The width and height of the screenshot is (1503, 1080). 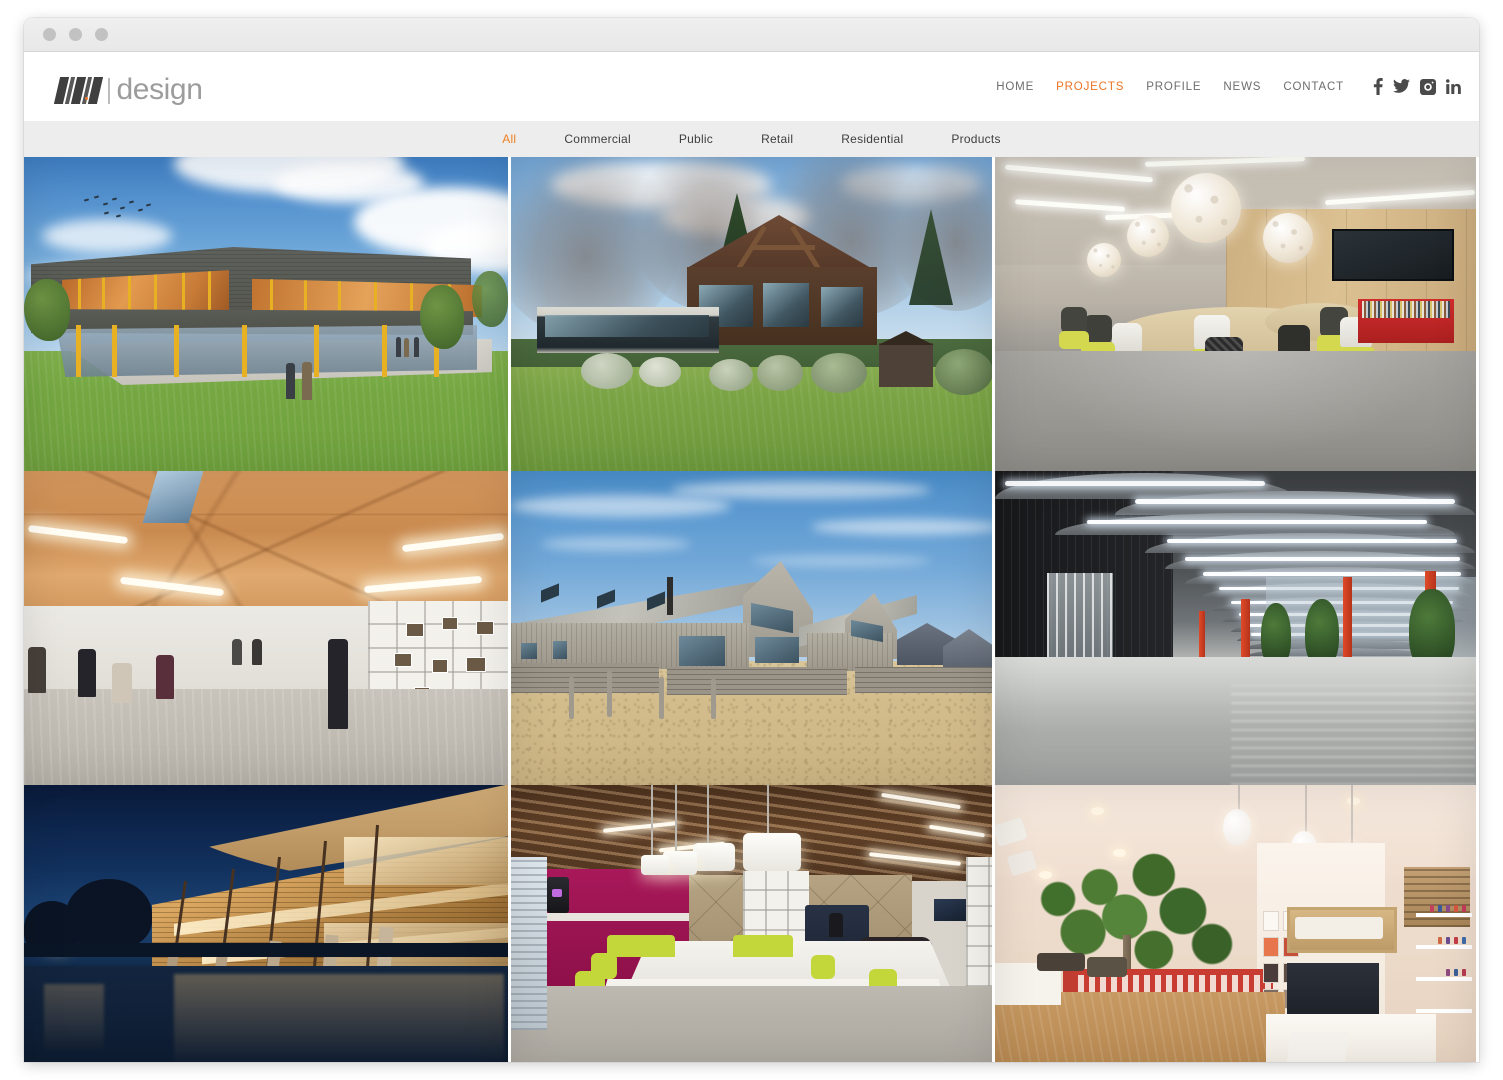 I want to click on window-maximize-button, so click(x=101, y=34).